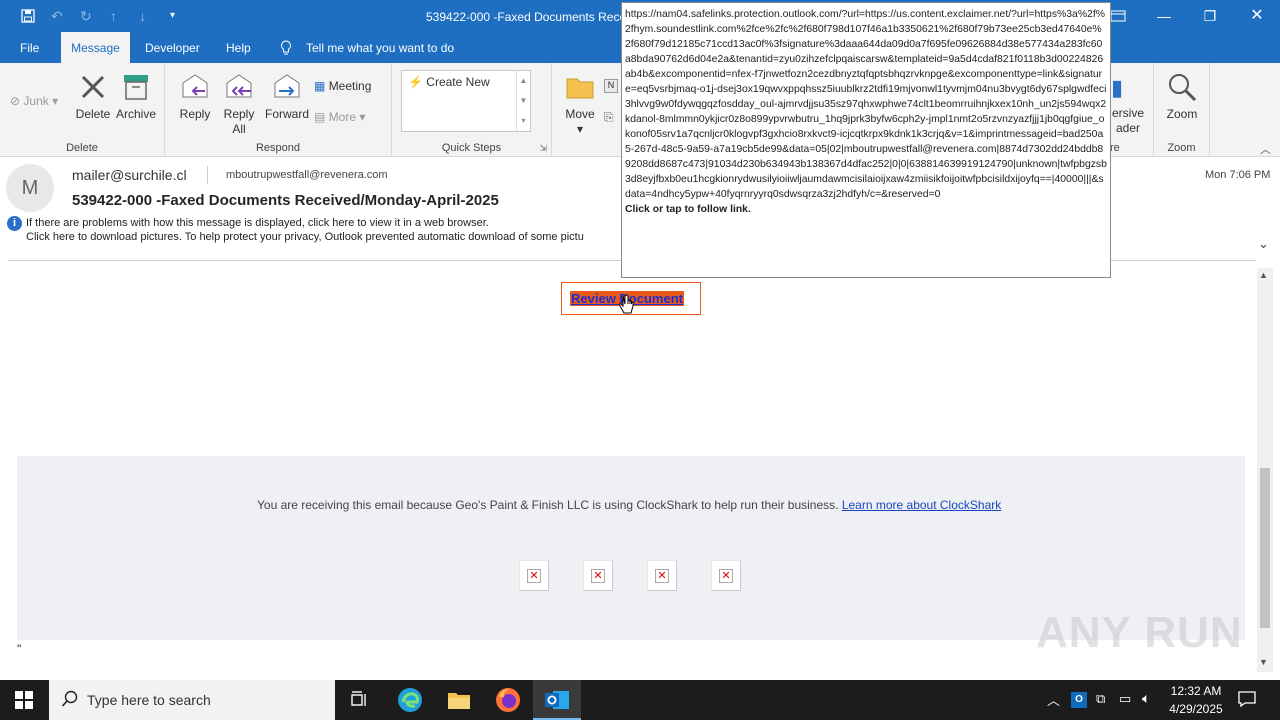 The image size is (1280, 720). What do you see at coordinates (598, 575) in the screenshot?
I see `broken-image-2: ✕` at bounding box center [598, 575].